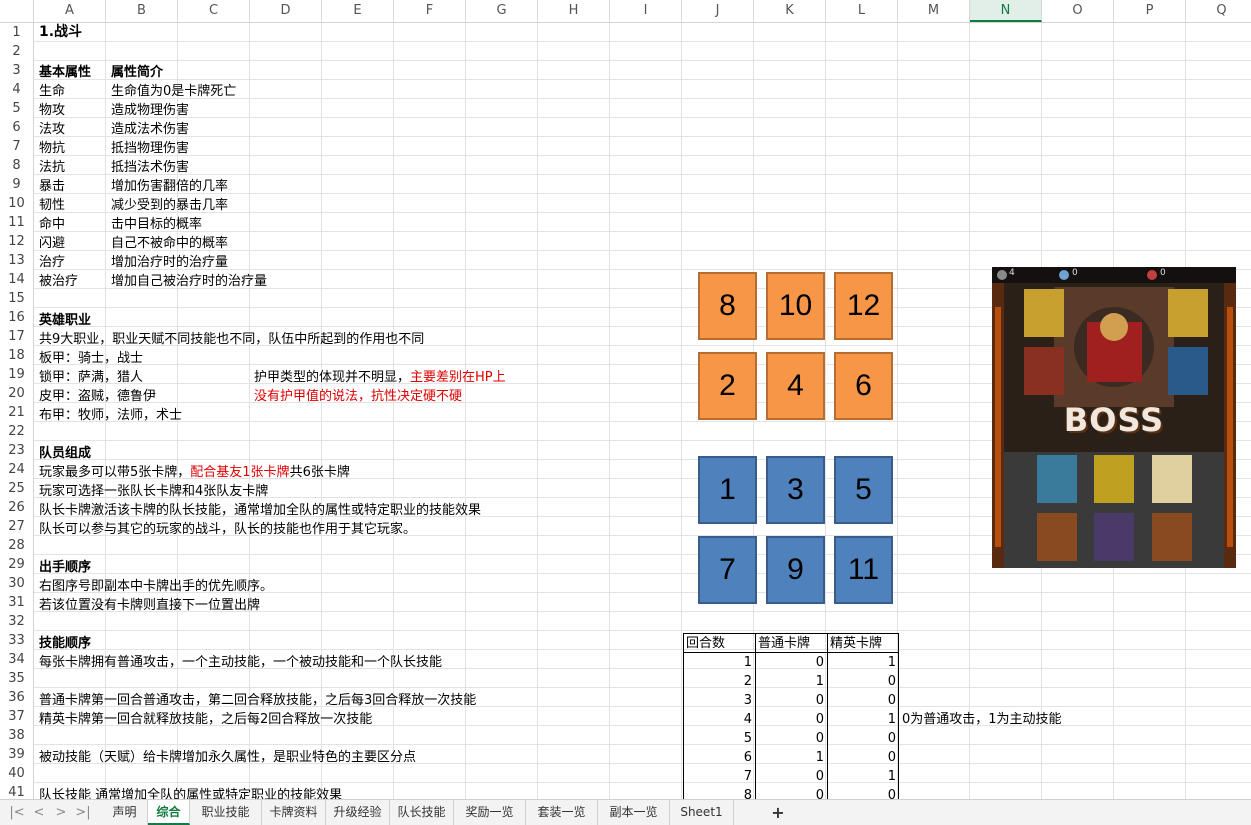 This screenshot has width=1251, height=825. Describe the element at coordinates (634, 812) in the screenshot. I see `sheet-tab: 副本一览` at that location.